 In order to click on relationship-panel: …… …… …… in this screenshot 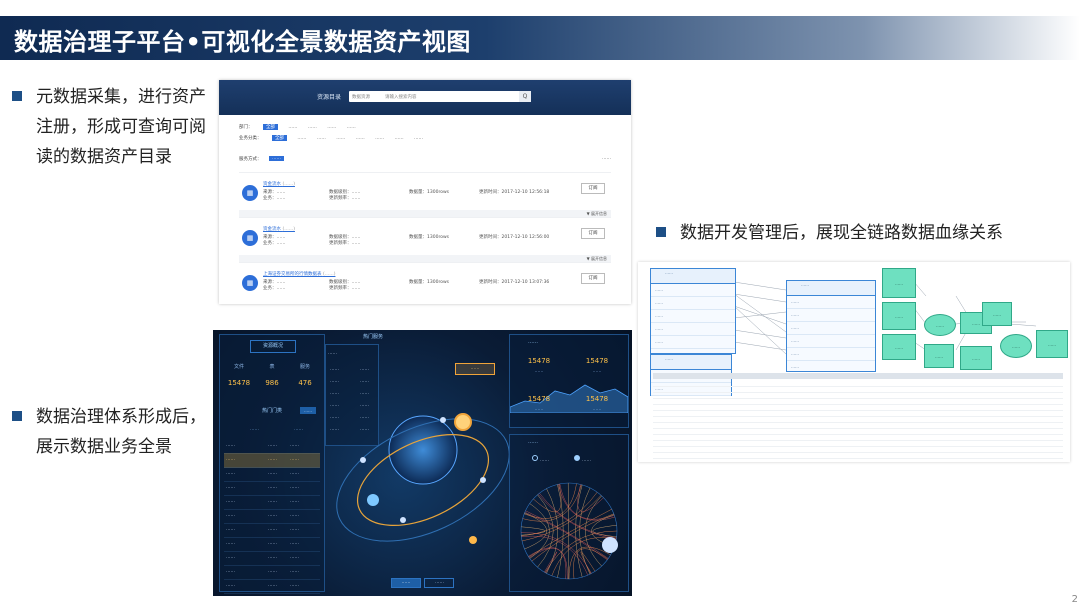, I will do `click(569, 513)`.